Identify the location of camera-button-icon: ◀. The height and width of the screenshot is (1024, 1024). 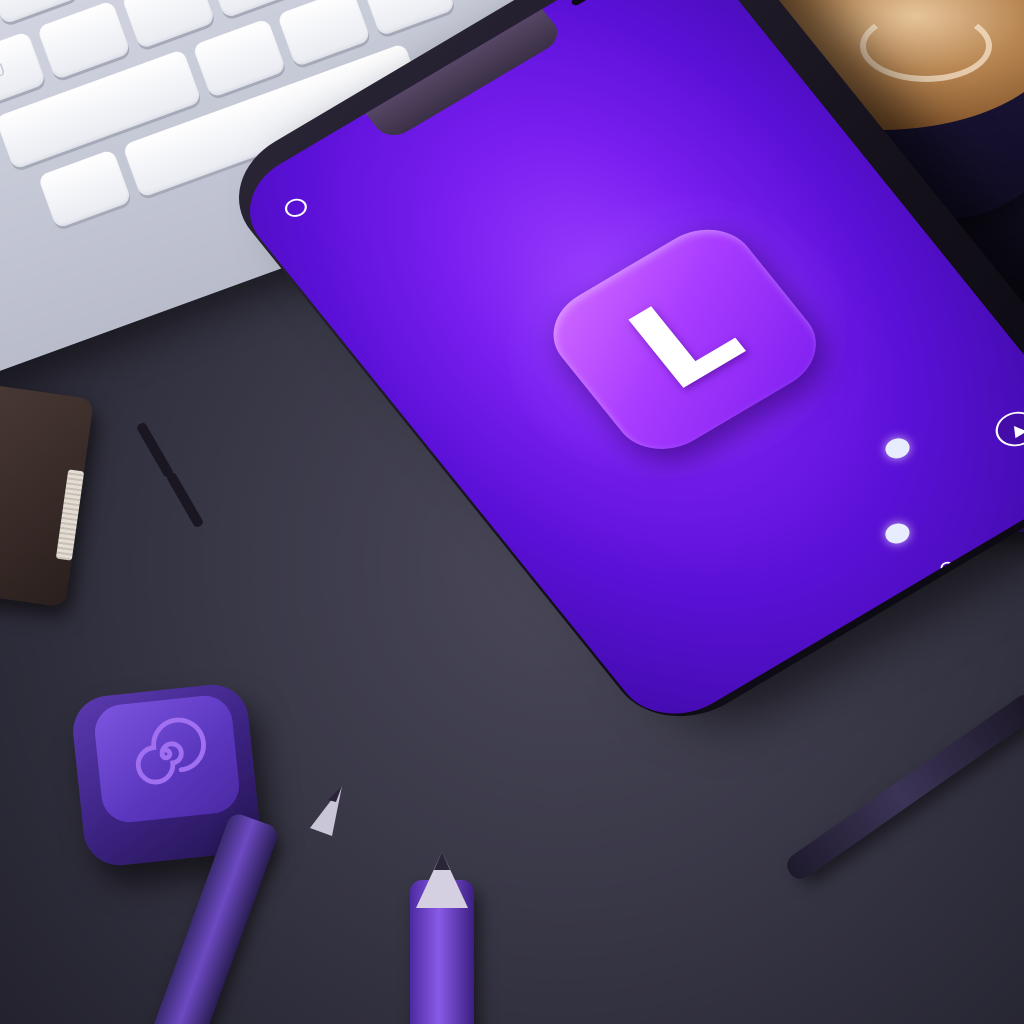
(893, 650).